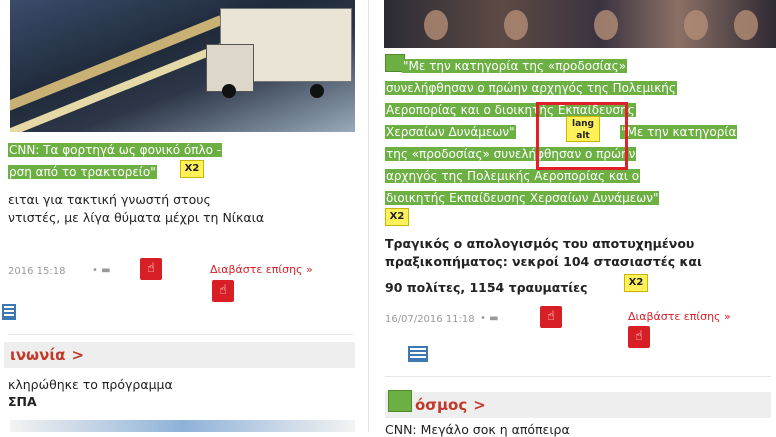  Describe the element at coordinates (182, 426) in the screenshot. I see `bottom-photo` at that location.